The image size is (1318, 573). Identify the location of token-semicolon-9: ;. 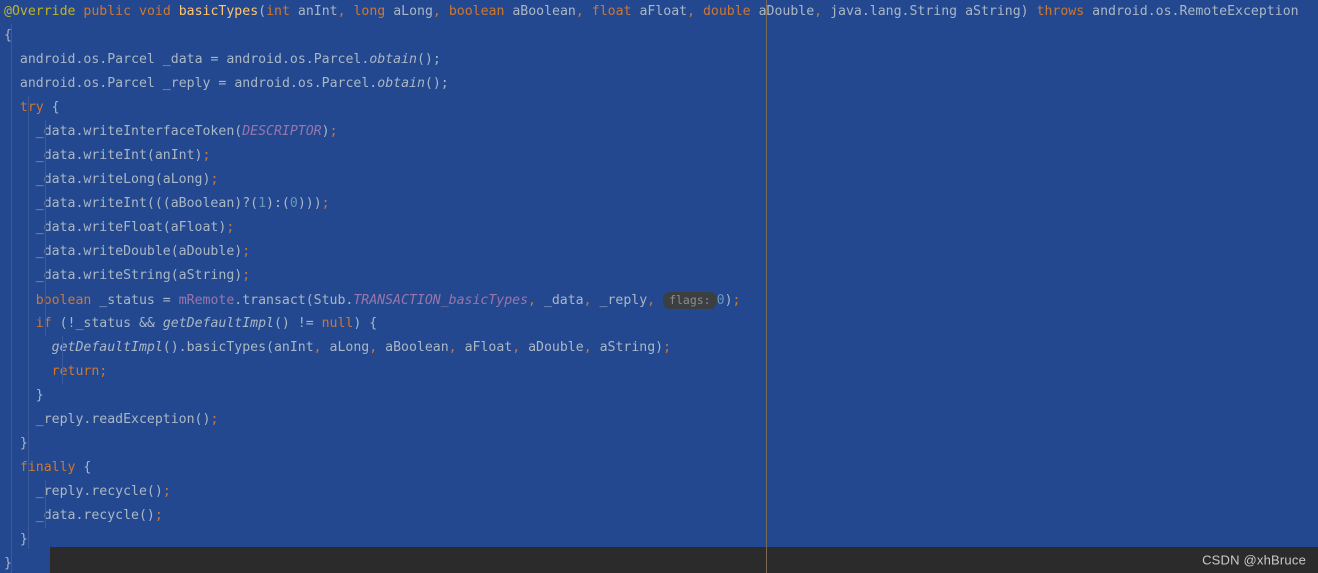
(325, 203).